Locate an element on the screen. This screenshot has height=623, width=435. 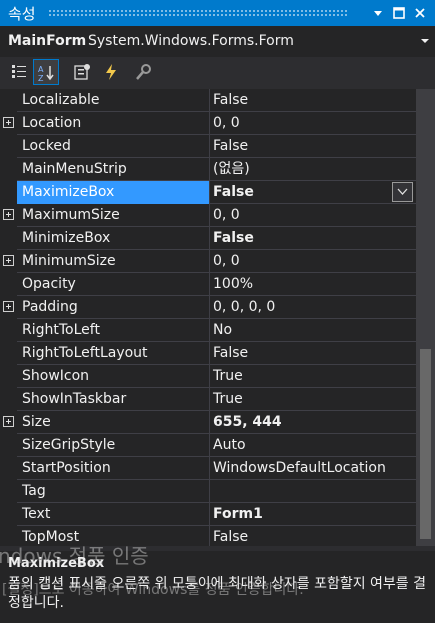
property-name: StartPosition is located at coordinates (113, 468).